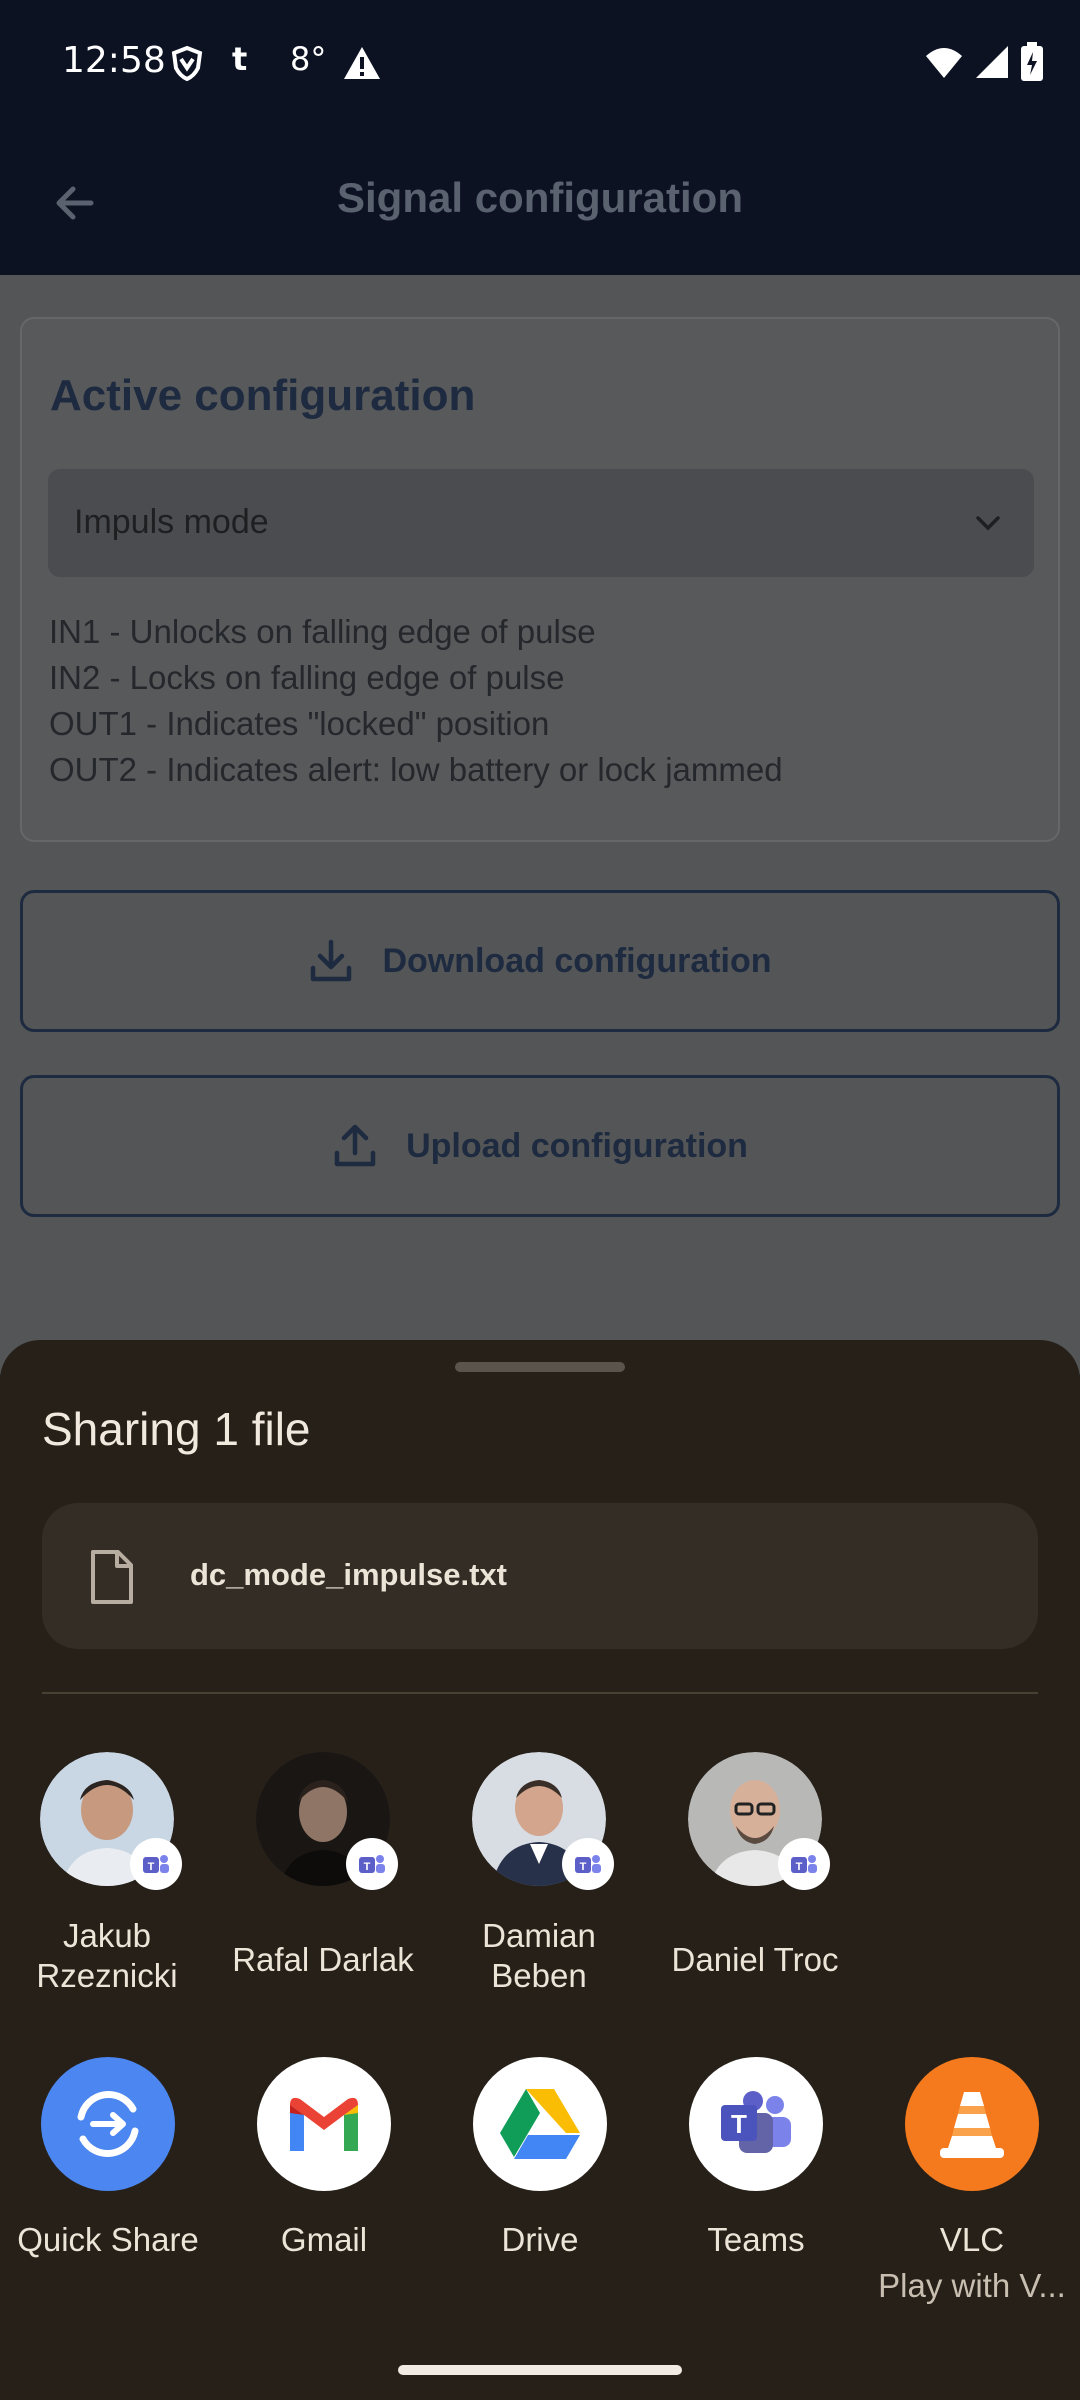 This screenshot has width=1080, height=2400. What do you see at coordinates (540, 2370) in the screenshot?
I see `gesture-navigation-bar` at bounding box center [540, 2370].